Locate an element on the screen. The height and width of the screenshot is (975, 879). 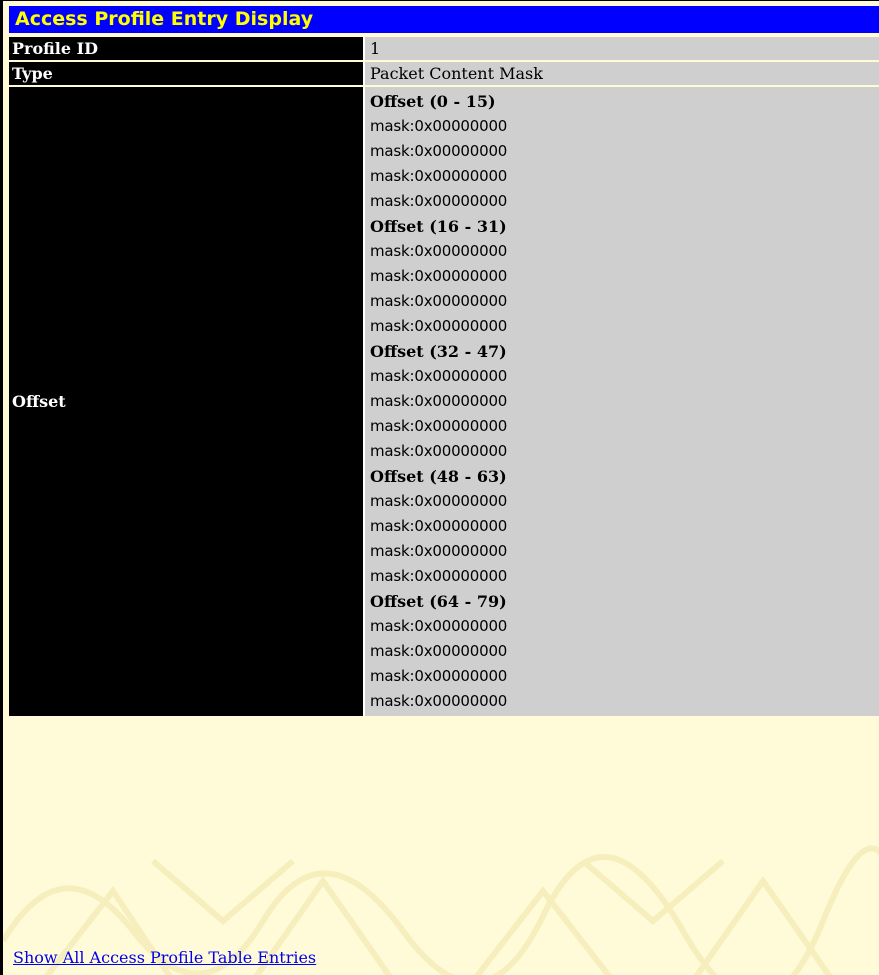
offset-group-title: Offset (48 - 63) is located at coordinates (438, 476).